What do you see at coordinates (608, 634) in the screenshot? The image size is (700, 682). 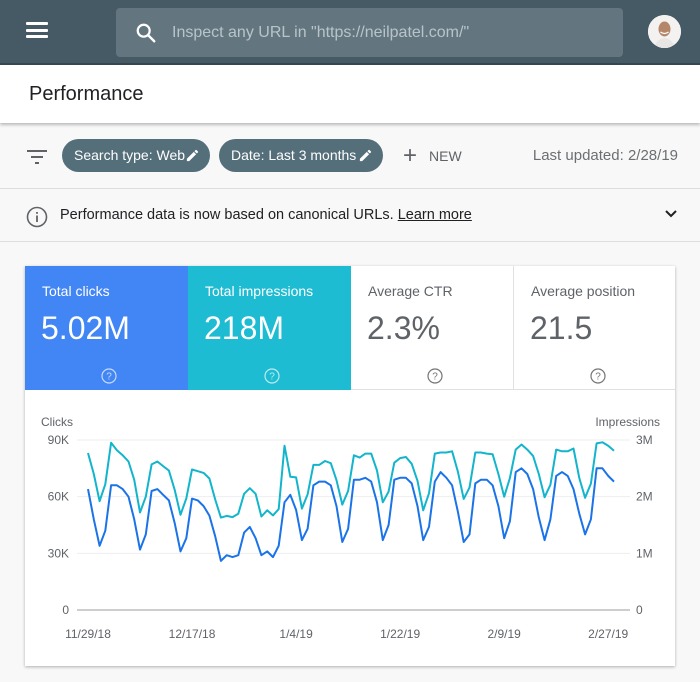 I see `x-tick-label: 2/27/19` at bounding box center [608, 634].